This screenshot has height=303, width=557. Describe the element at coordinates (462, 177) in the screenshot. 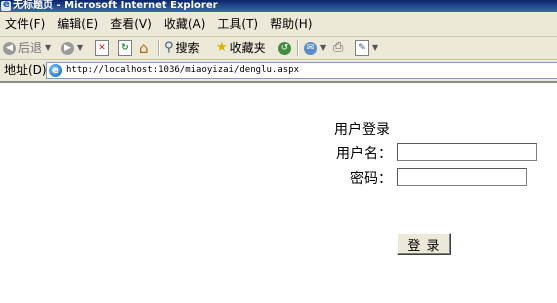

I see `password-input` at that location.